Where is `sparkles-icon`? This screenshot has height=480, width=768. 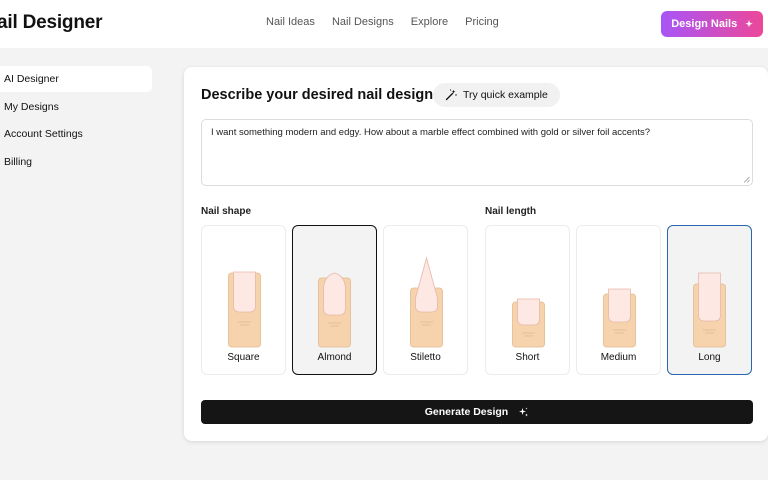
sparkles-icon is located at coordinates (524, 411).